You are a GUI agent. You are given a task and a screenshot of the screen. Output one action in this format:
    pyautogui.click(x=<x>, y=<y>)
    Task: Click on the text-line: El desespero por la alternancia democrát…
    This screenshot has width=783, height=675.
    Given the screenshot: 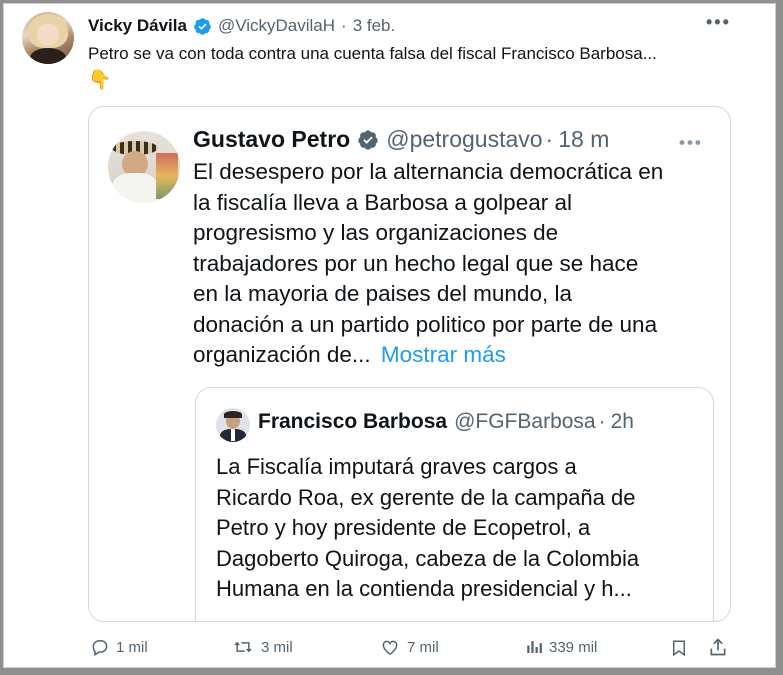 What is the action you would take?
    pyautogui.click(x=428, y=171)
    